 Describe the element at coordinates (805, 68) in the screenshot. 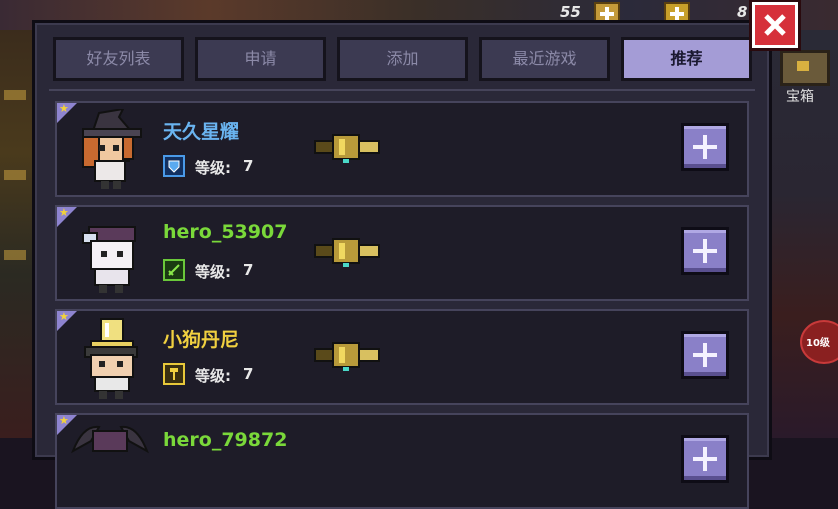

I see `treasure-chest-icon` at that location.